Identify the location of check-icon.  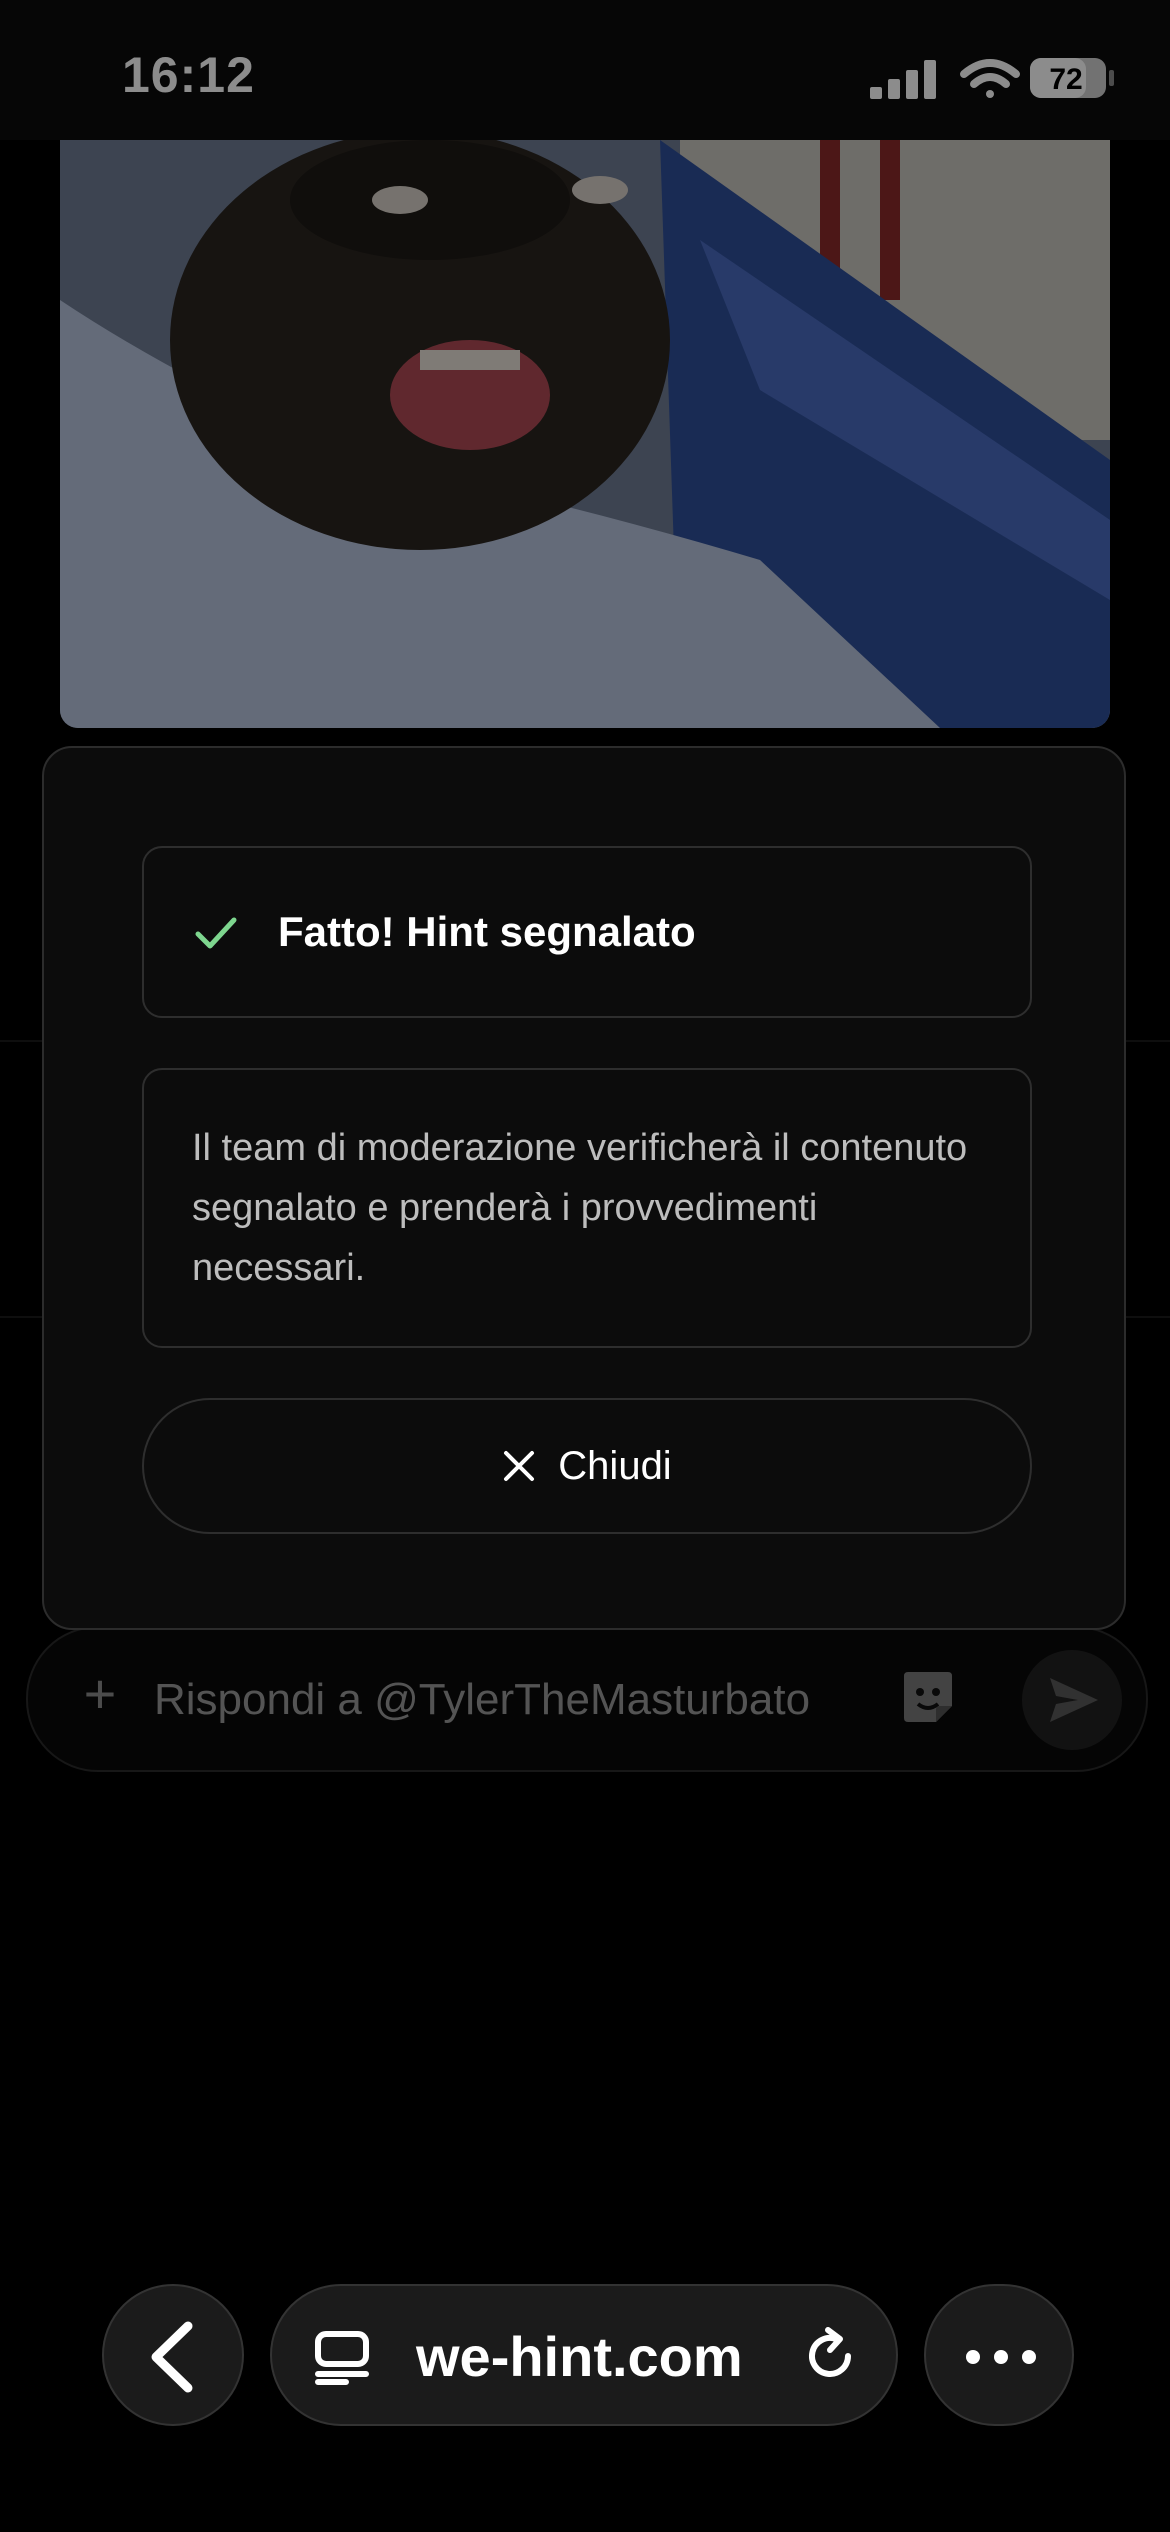
(216, 933).